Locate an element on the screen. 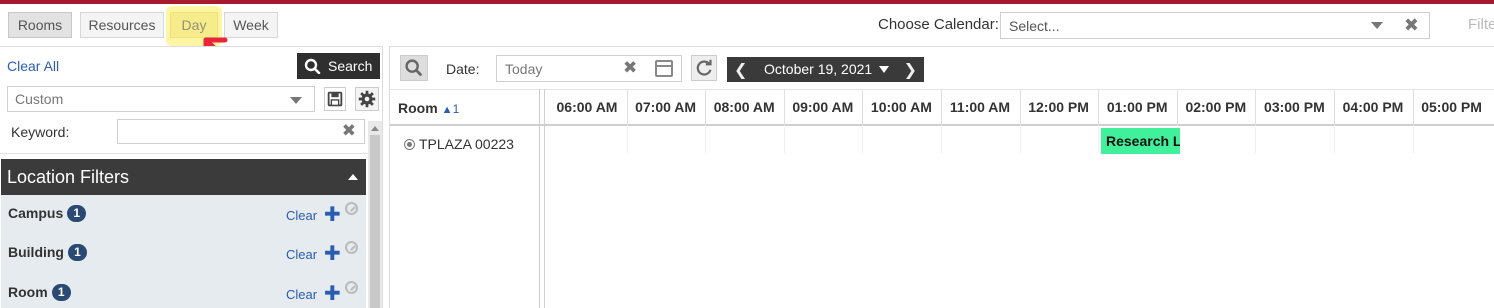  choose-calendar-label: Choose Calendar: is located at coordinates (938, 24).